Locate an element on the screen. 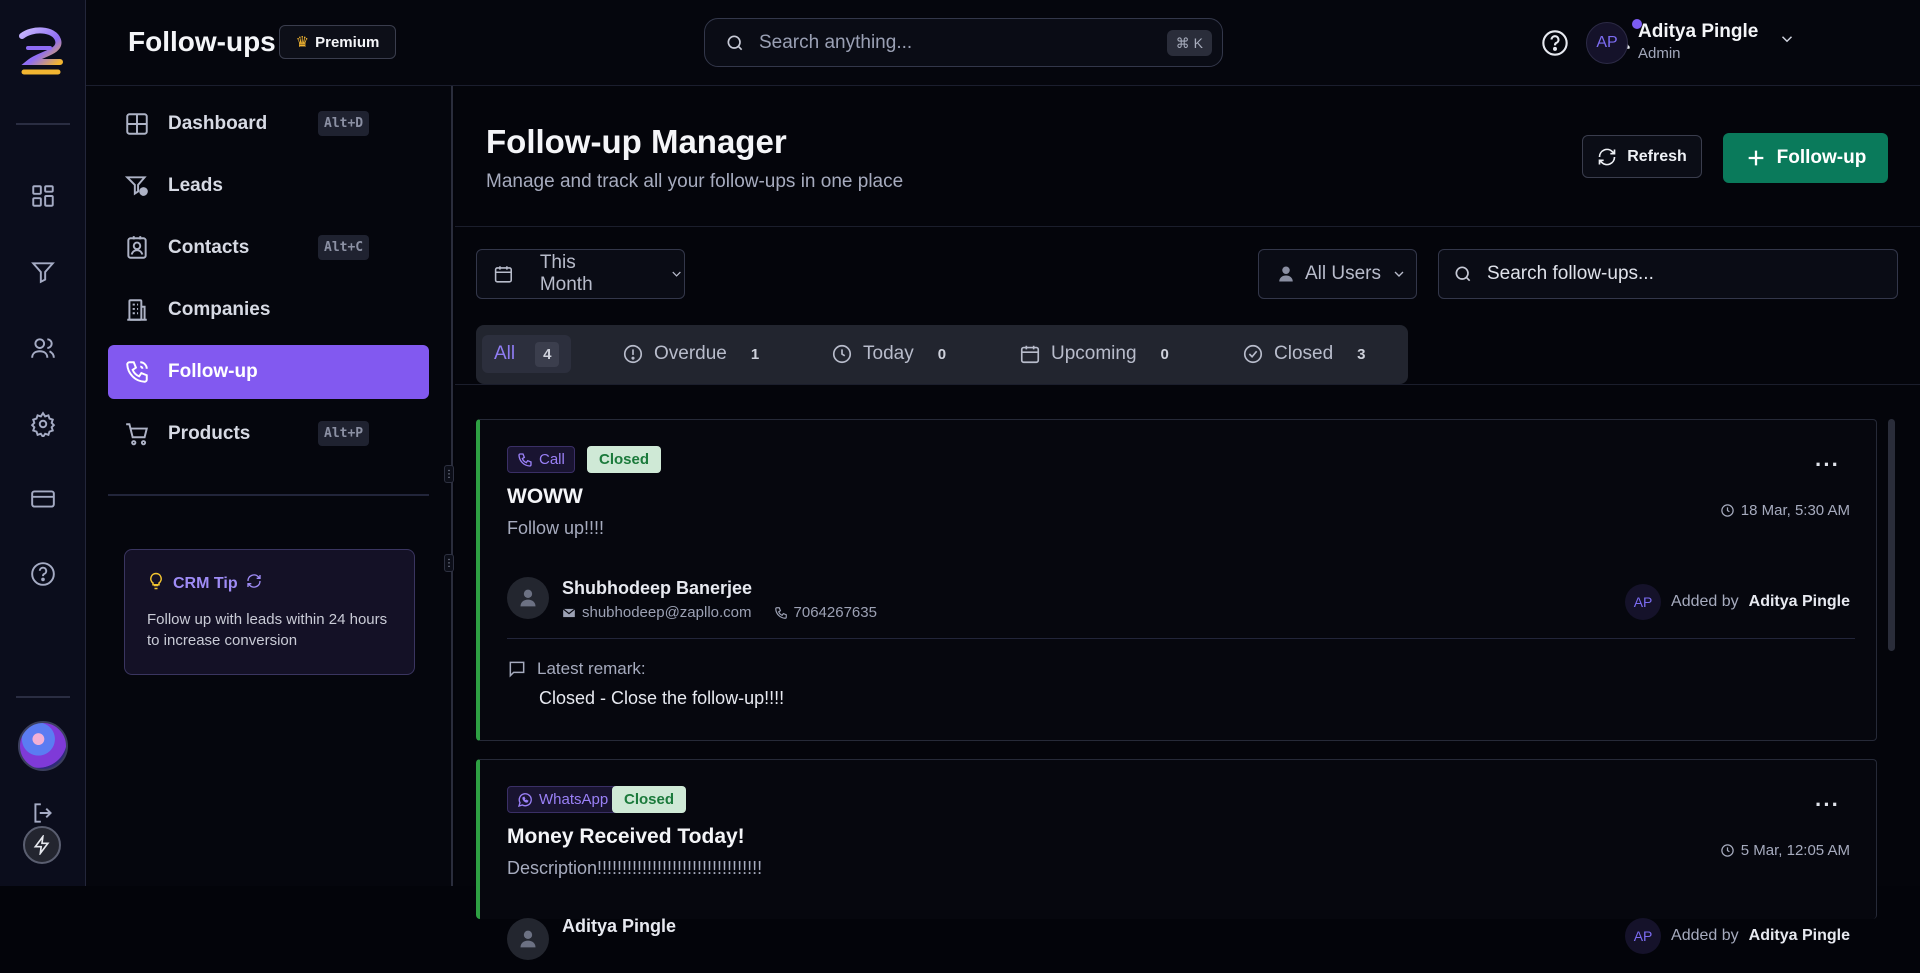 The width and height of the screenshot is (1920, 973). status-badge: Closed is located at coordinates (624, 459).